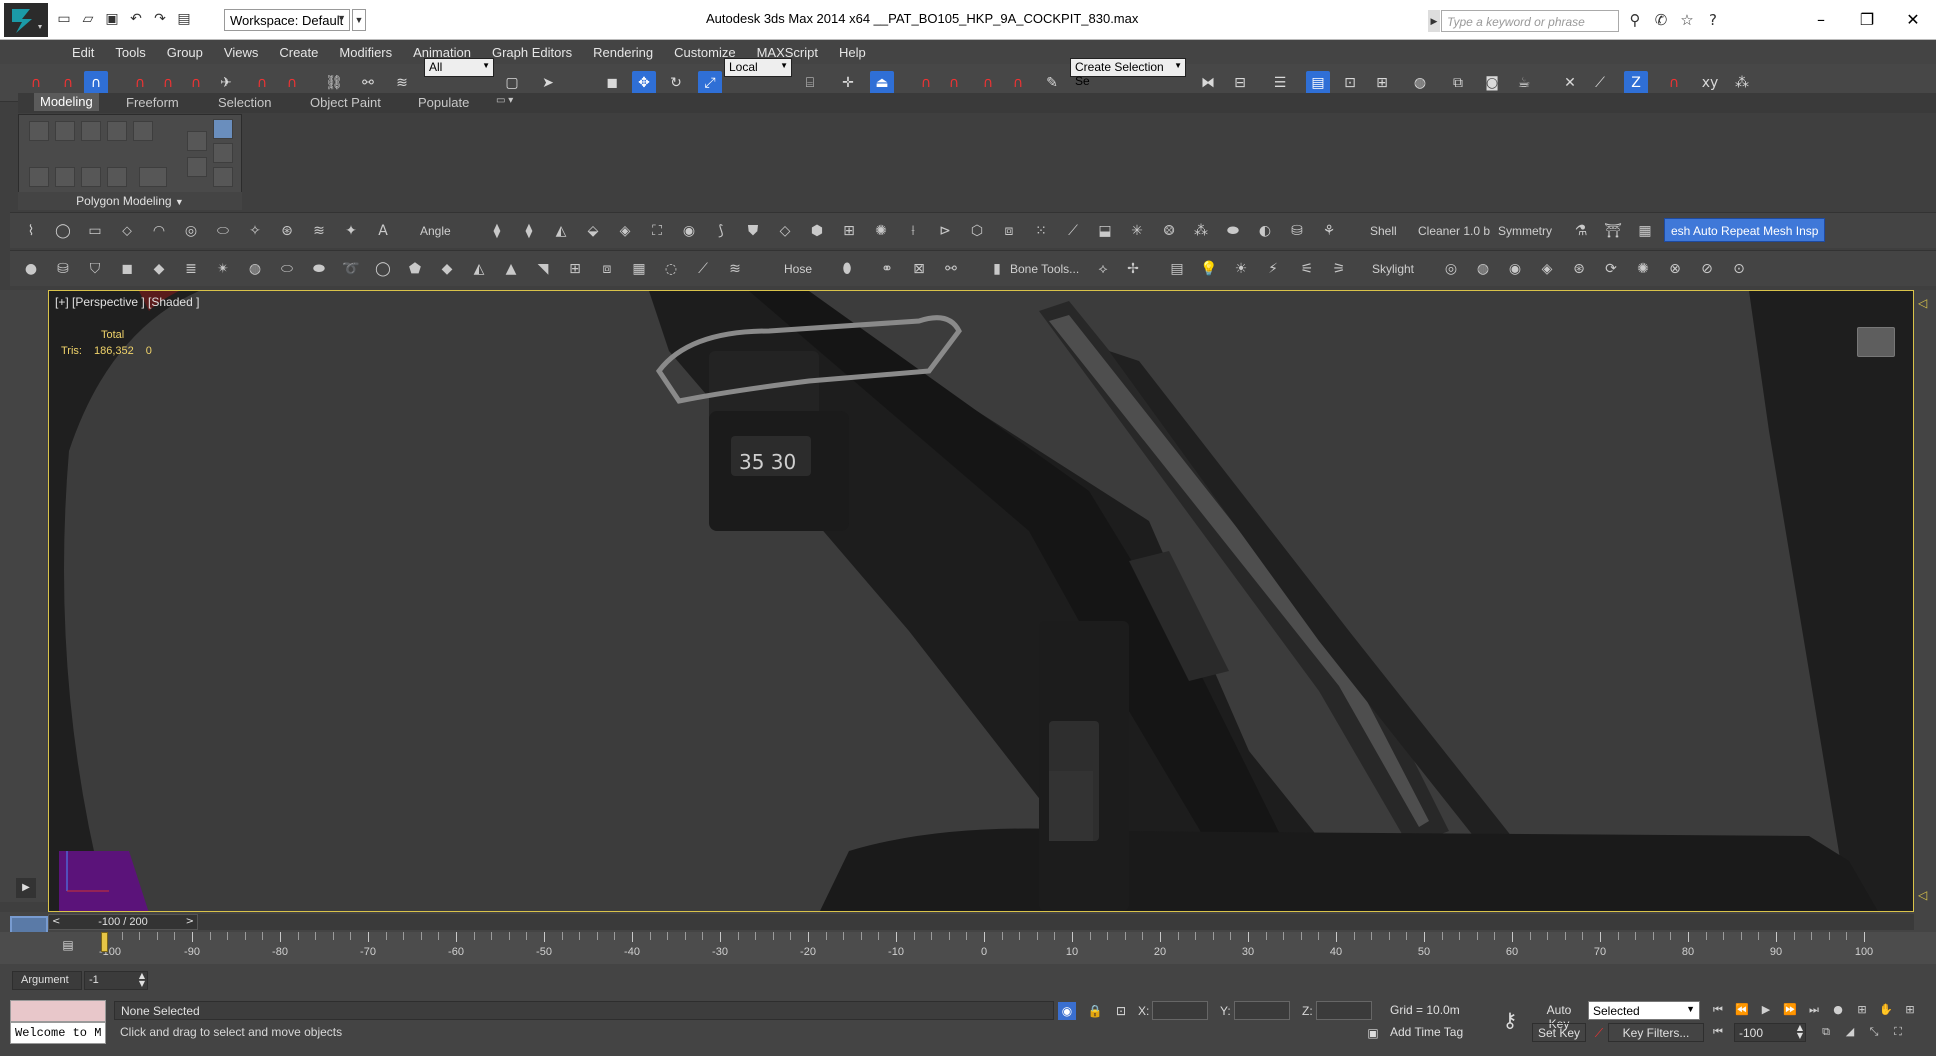  Describe the element at coordinates (1344, 1010) in the screenshot. I see `z-coord-field` at that location.